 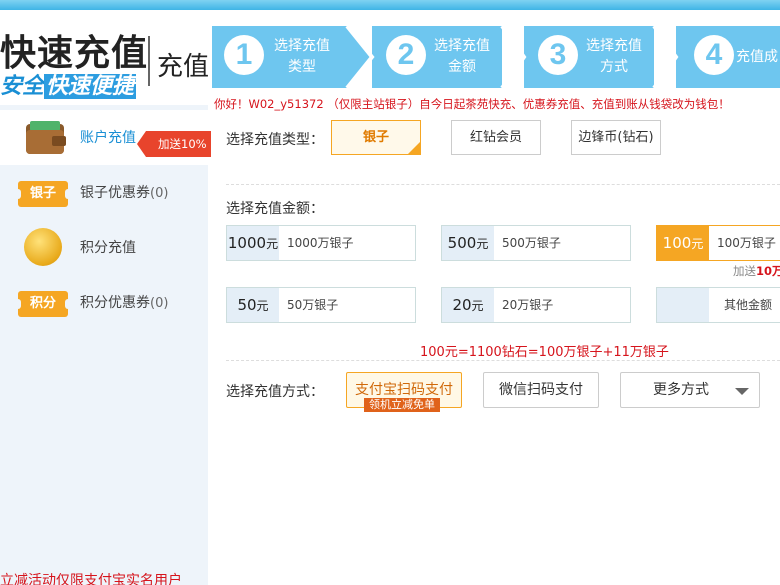 I want to click on progress-steps: 1 选择充值 类型 2 选择充值 金额 3 选择充值 方式 4 充值成, so click(x=496, y=57).